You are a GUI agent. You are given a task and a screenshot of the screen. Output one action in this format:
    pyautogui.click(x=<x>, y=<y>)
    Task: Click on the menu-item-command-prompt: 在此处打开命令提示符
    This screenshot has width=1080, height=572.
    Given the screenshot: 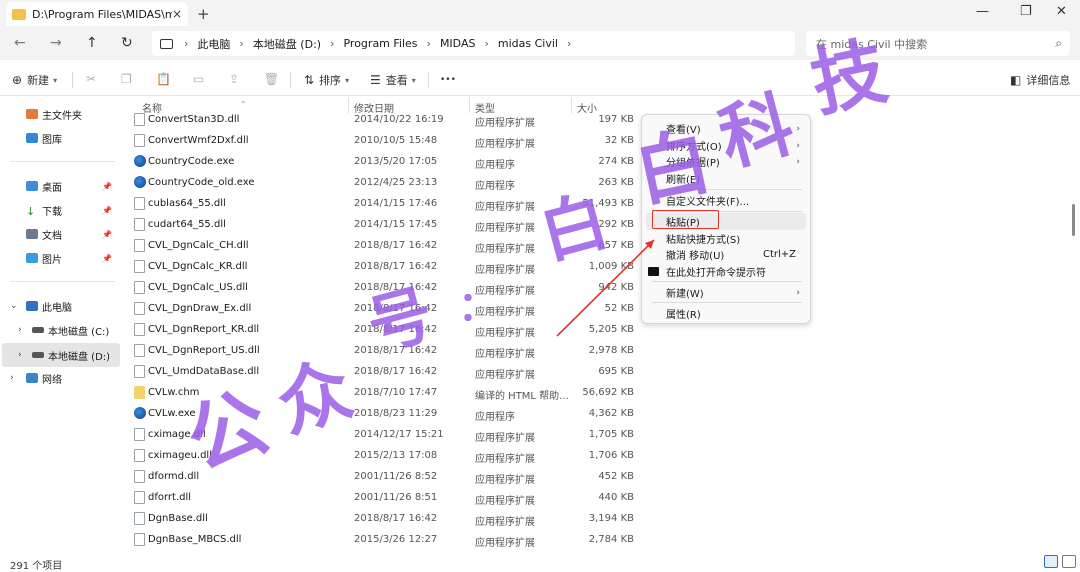 What is the action you would take?
    pyautogui.click(x=726, y=271)
    